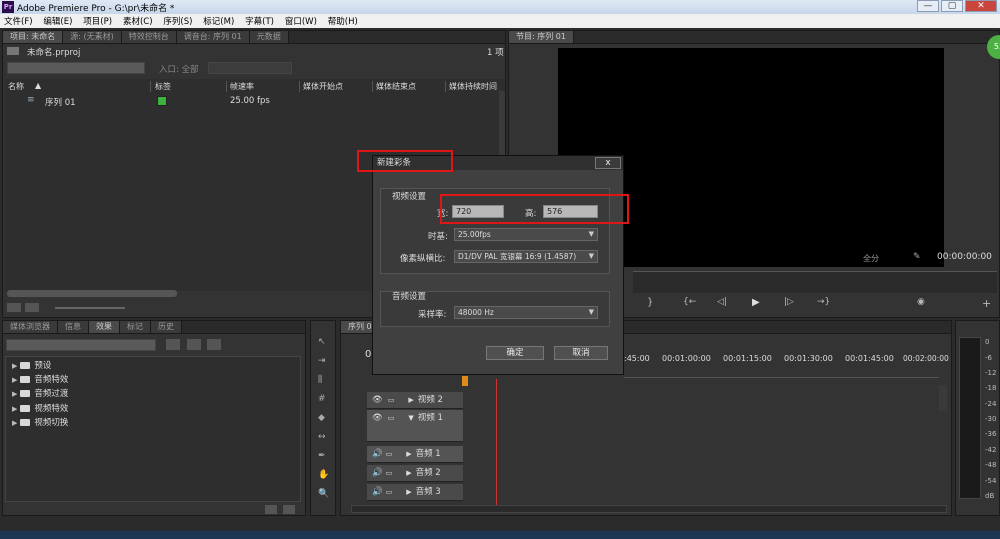 This screenshot has height=539, width=1000. What do you see at coordinates (191, 86) in the screenshot?
I see `col-label: 标签` at bounding box center [191, 86].